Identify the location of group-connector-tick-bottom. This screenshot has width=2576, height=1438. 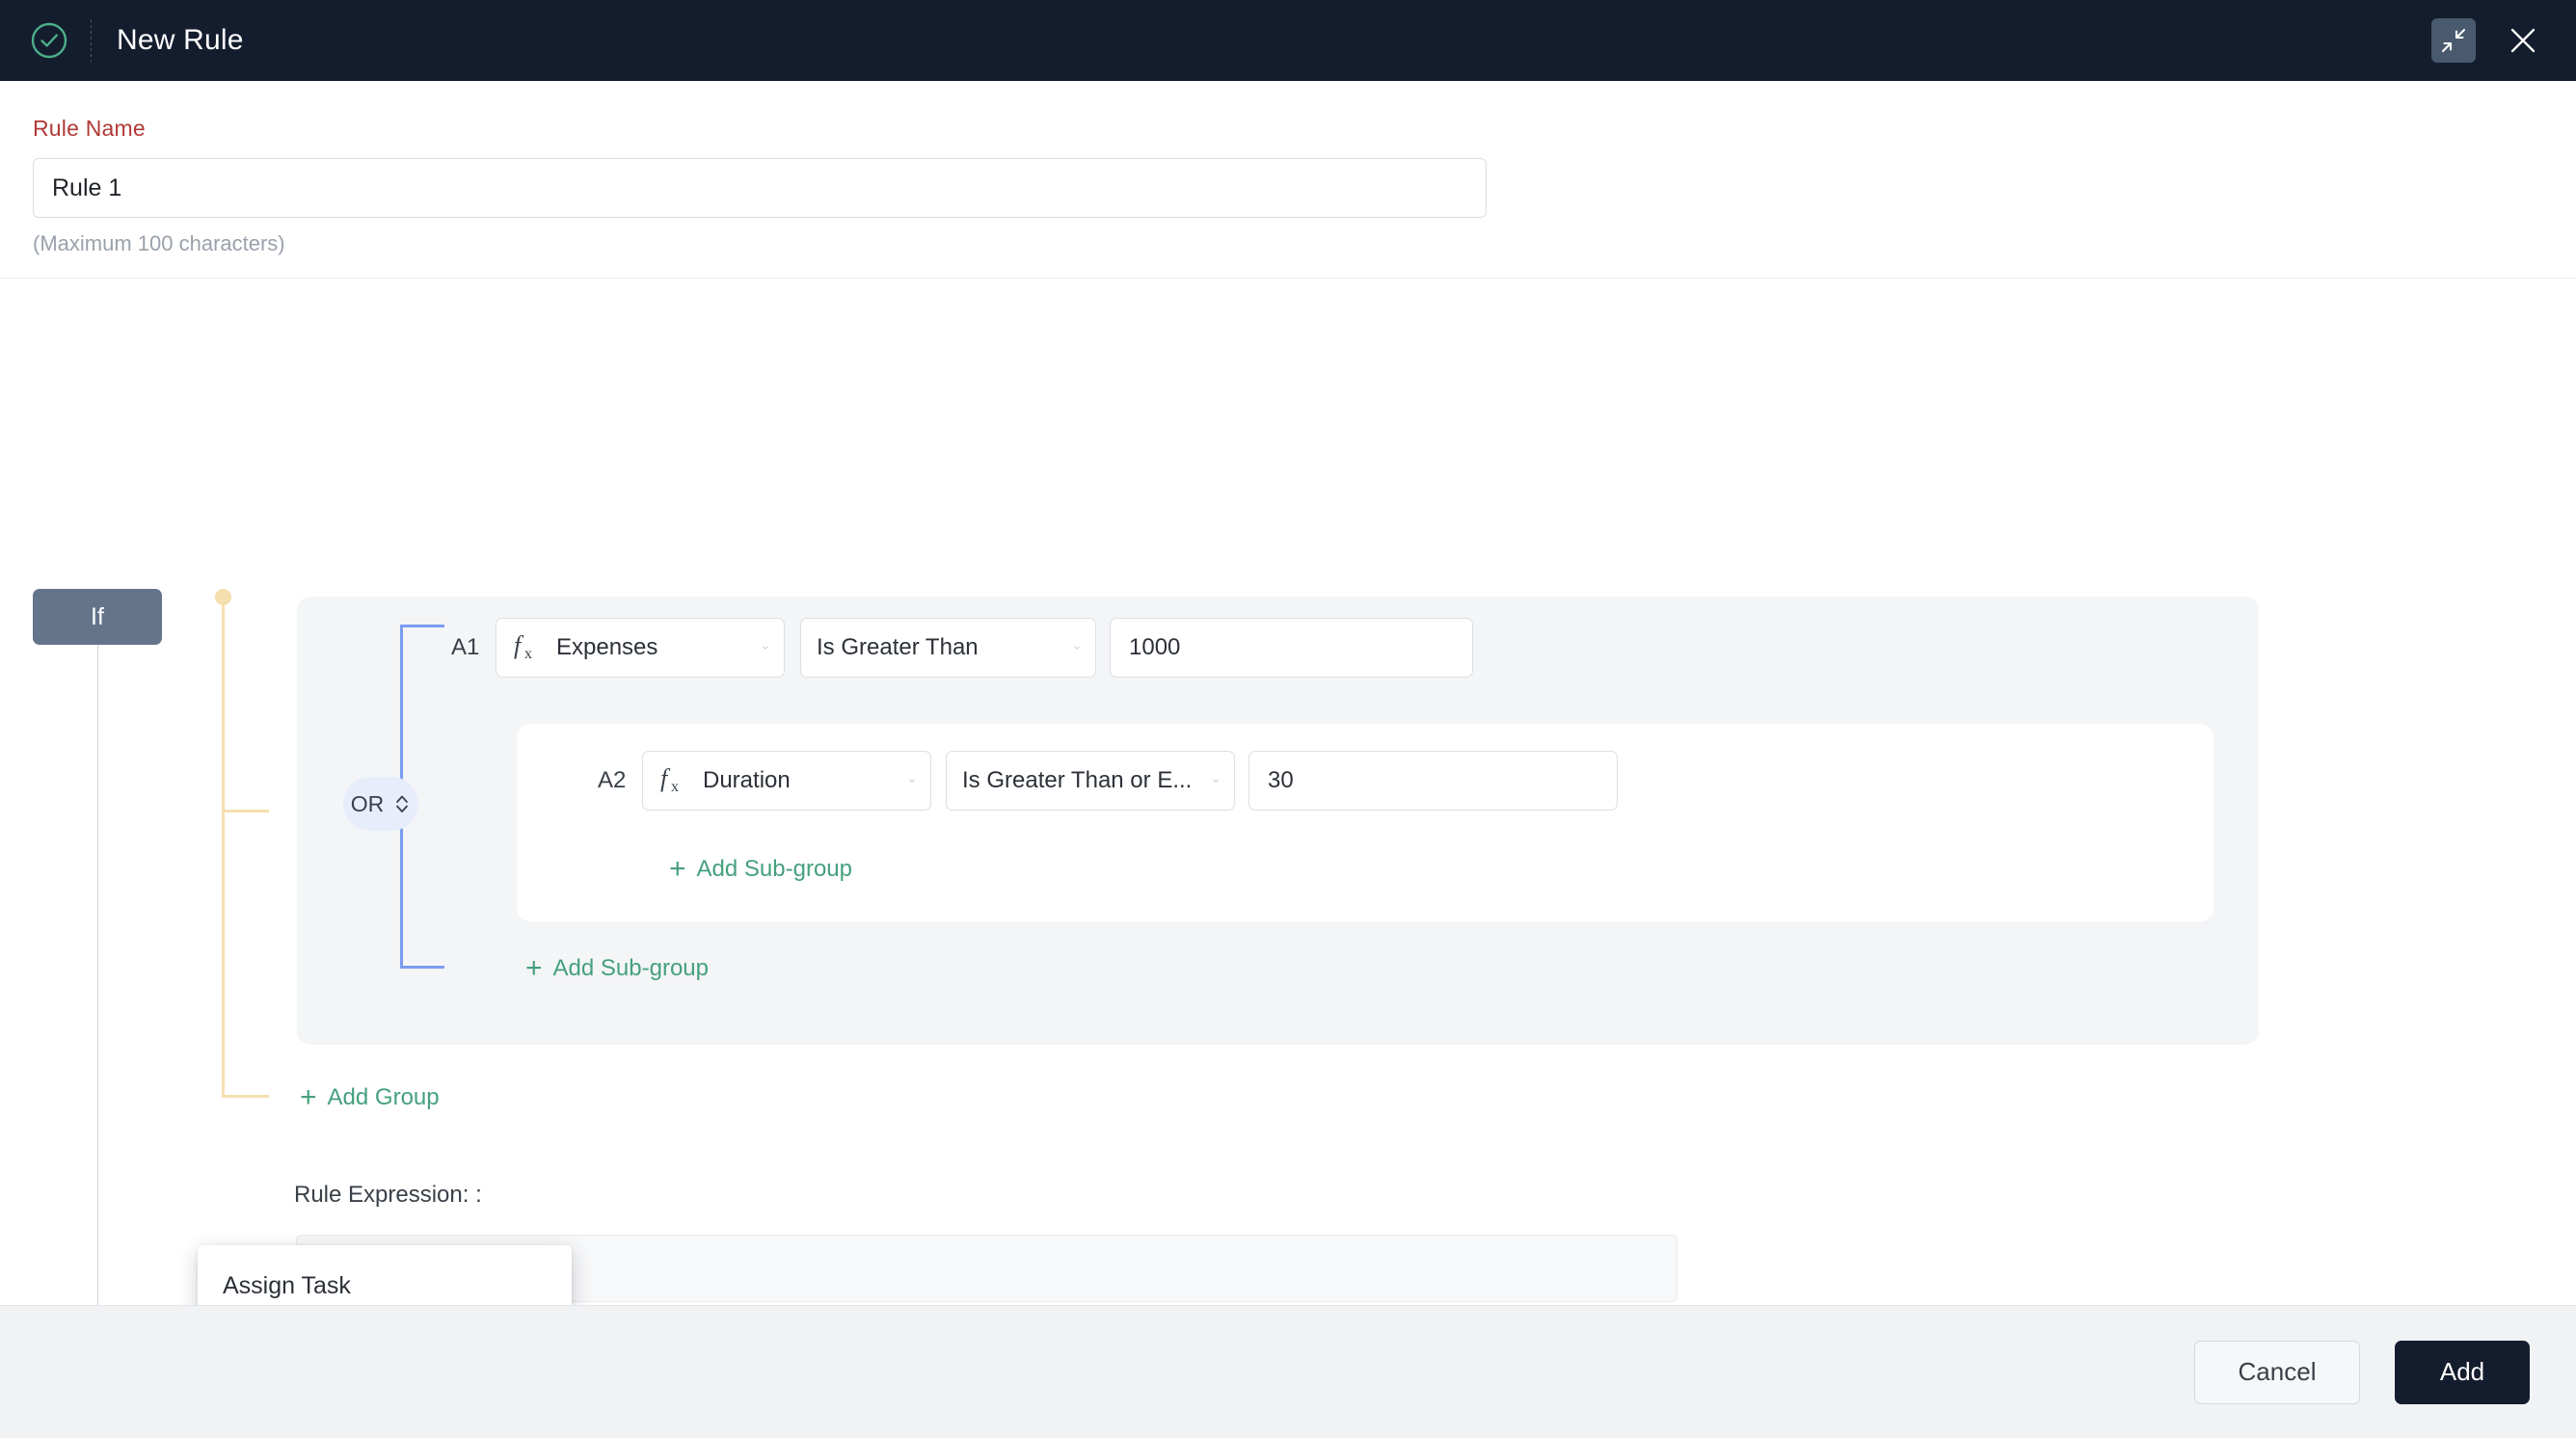
(246, 1096).